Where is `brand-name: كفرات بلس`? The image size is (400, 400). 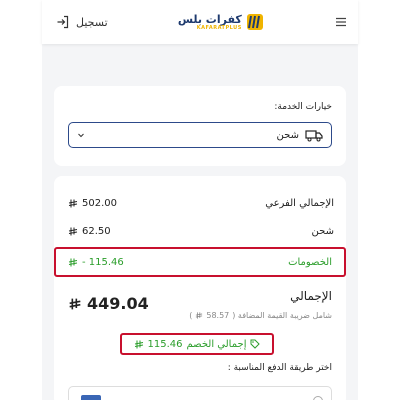 brand-name: كفرات بلس is located at coordinates (209, 19).